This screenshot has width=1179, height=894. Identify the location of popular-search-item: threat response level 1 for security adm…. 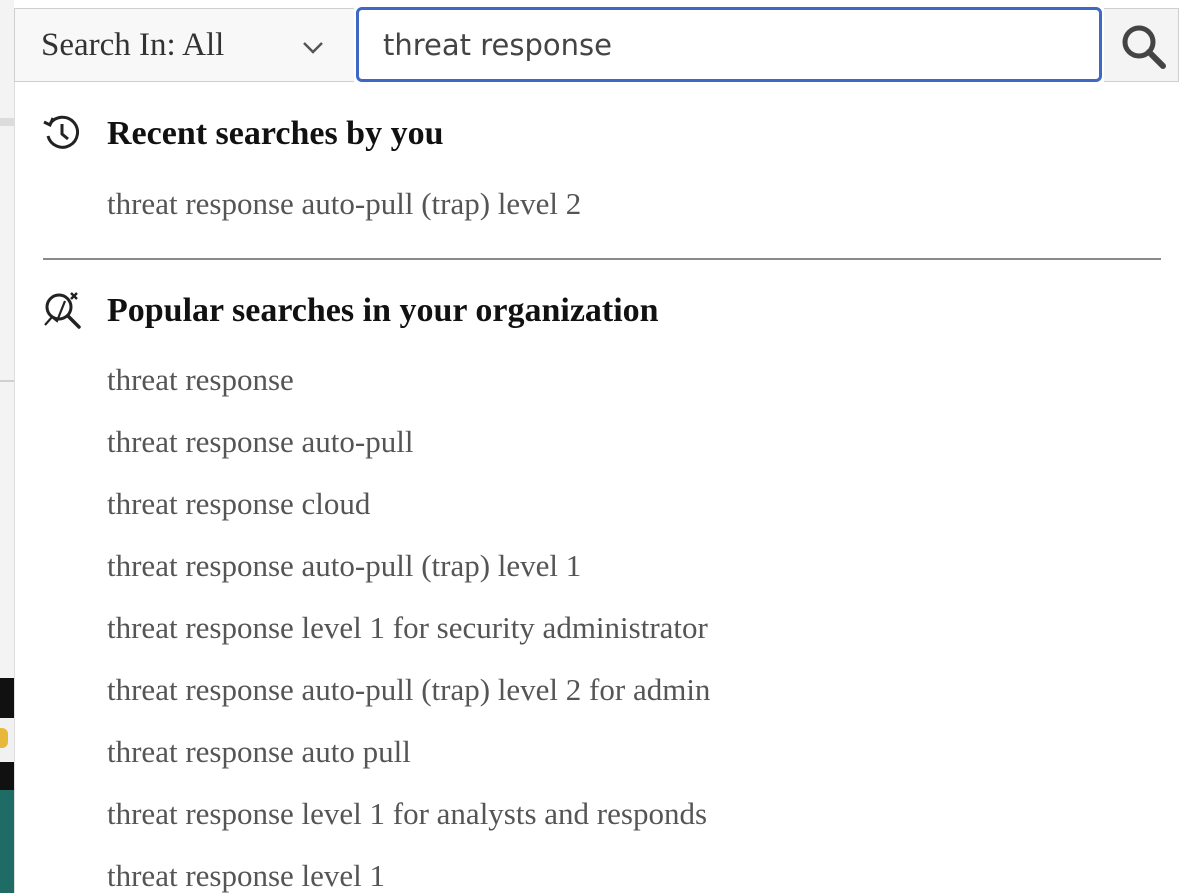
(407, 628).